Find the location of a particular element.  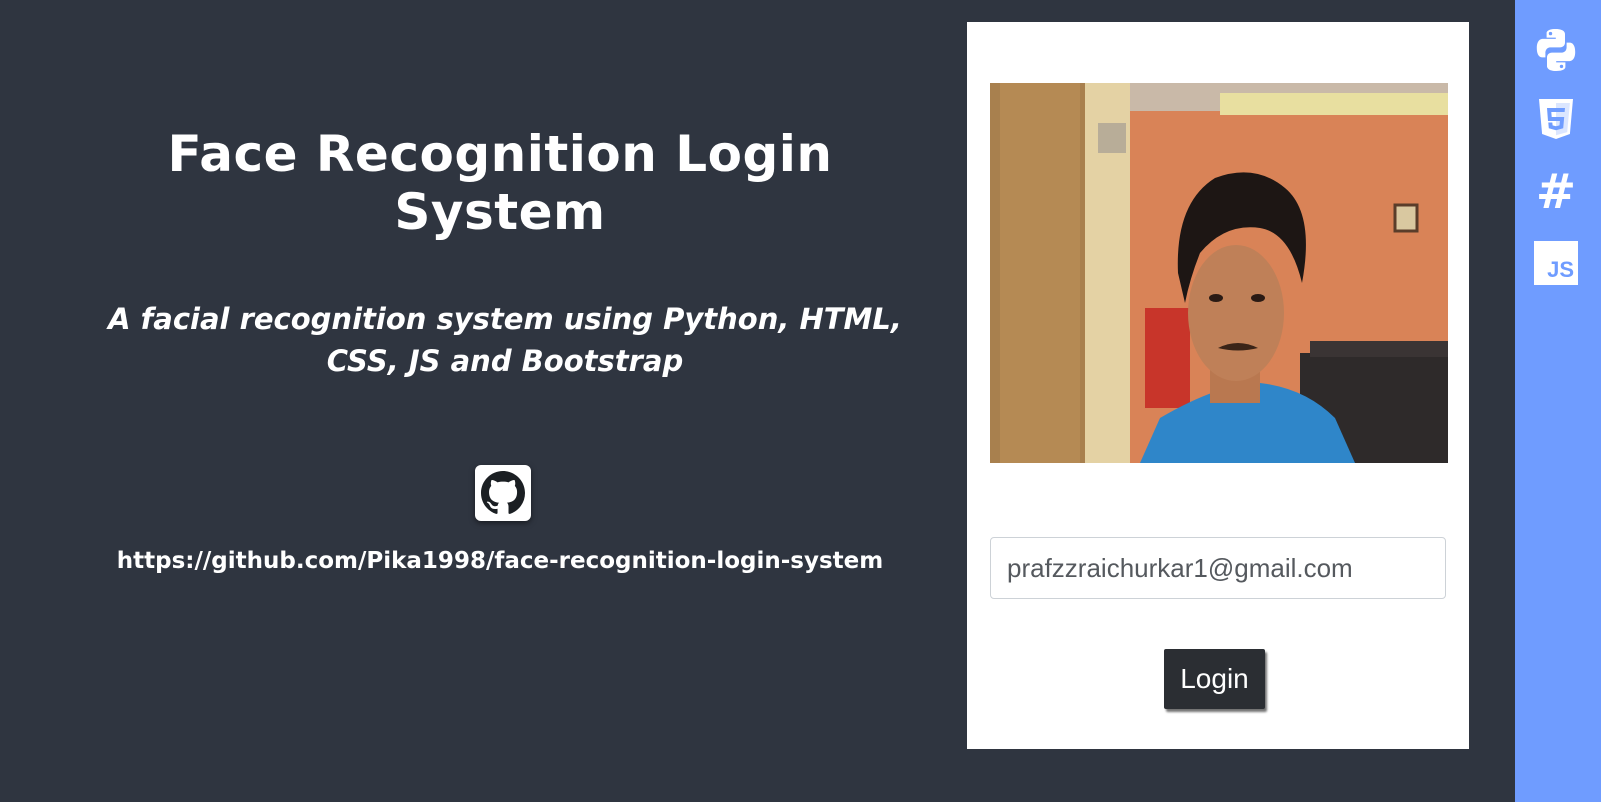

javascript-icon: JS is located at coordinates (1556, 263).